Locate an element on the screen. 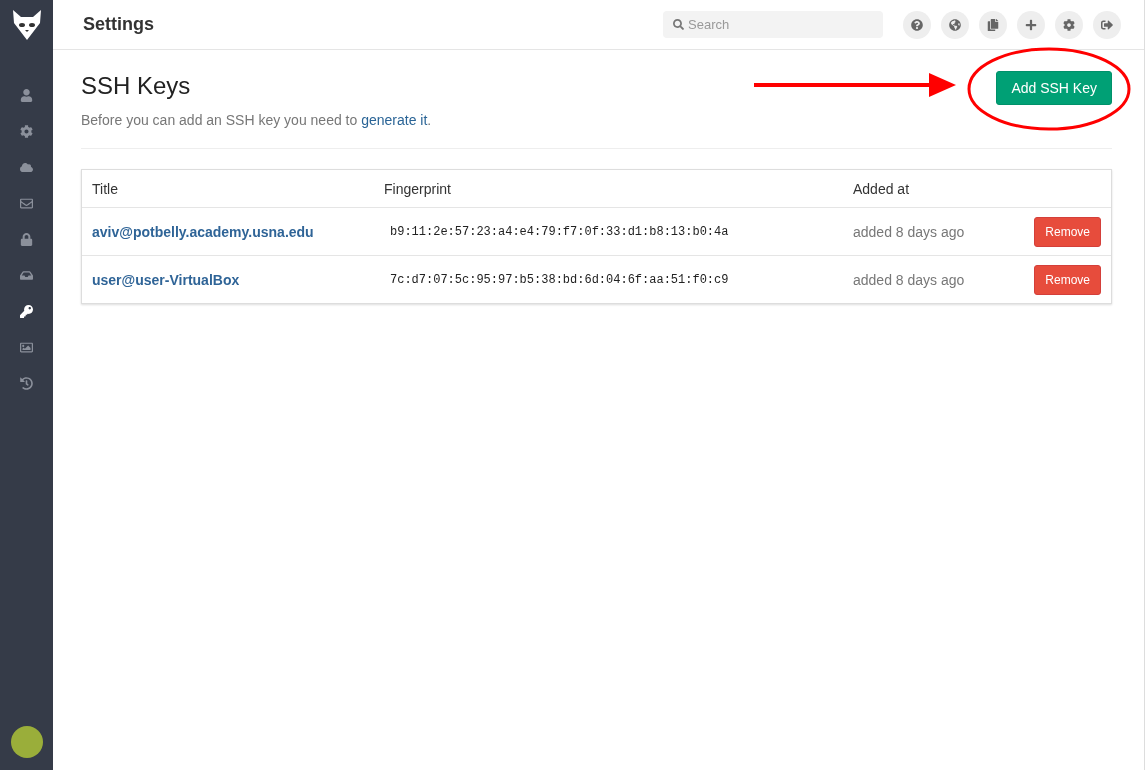 This screenshot has width=1145, height=770. key-title-link: aviv@potbelly.academy.usna.edu is located at coordinates (203, 231).